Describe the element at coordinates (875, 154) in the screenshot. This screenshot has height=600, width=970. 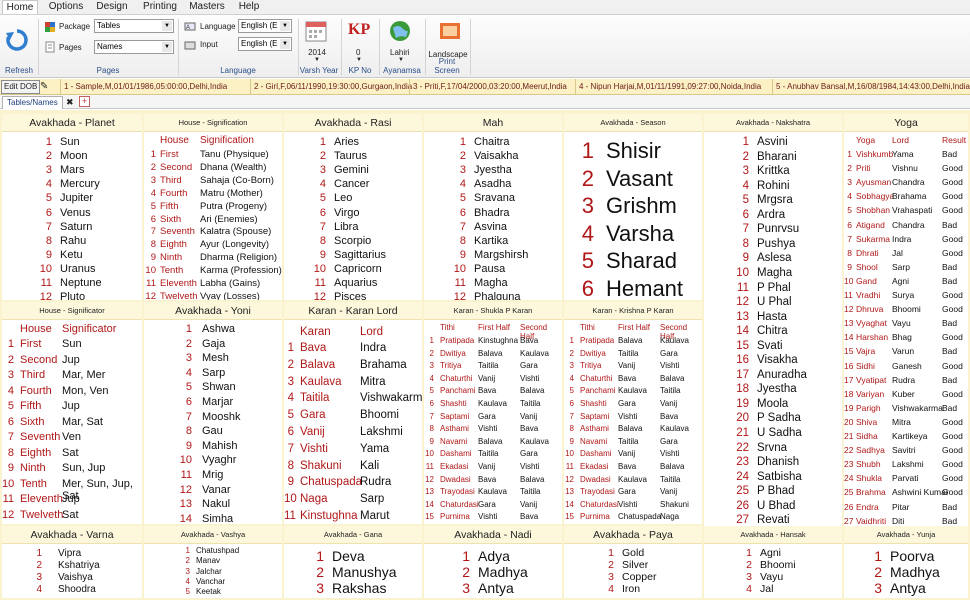
I see `table-cell: Vishkumb` at that location.